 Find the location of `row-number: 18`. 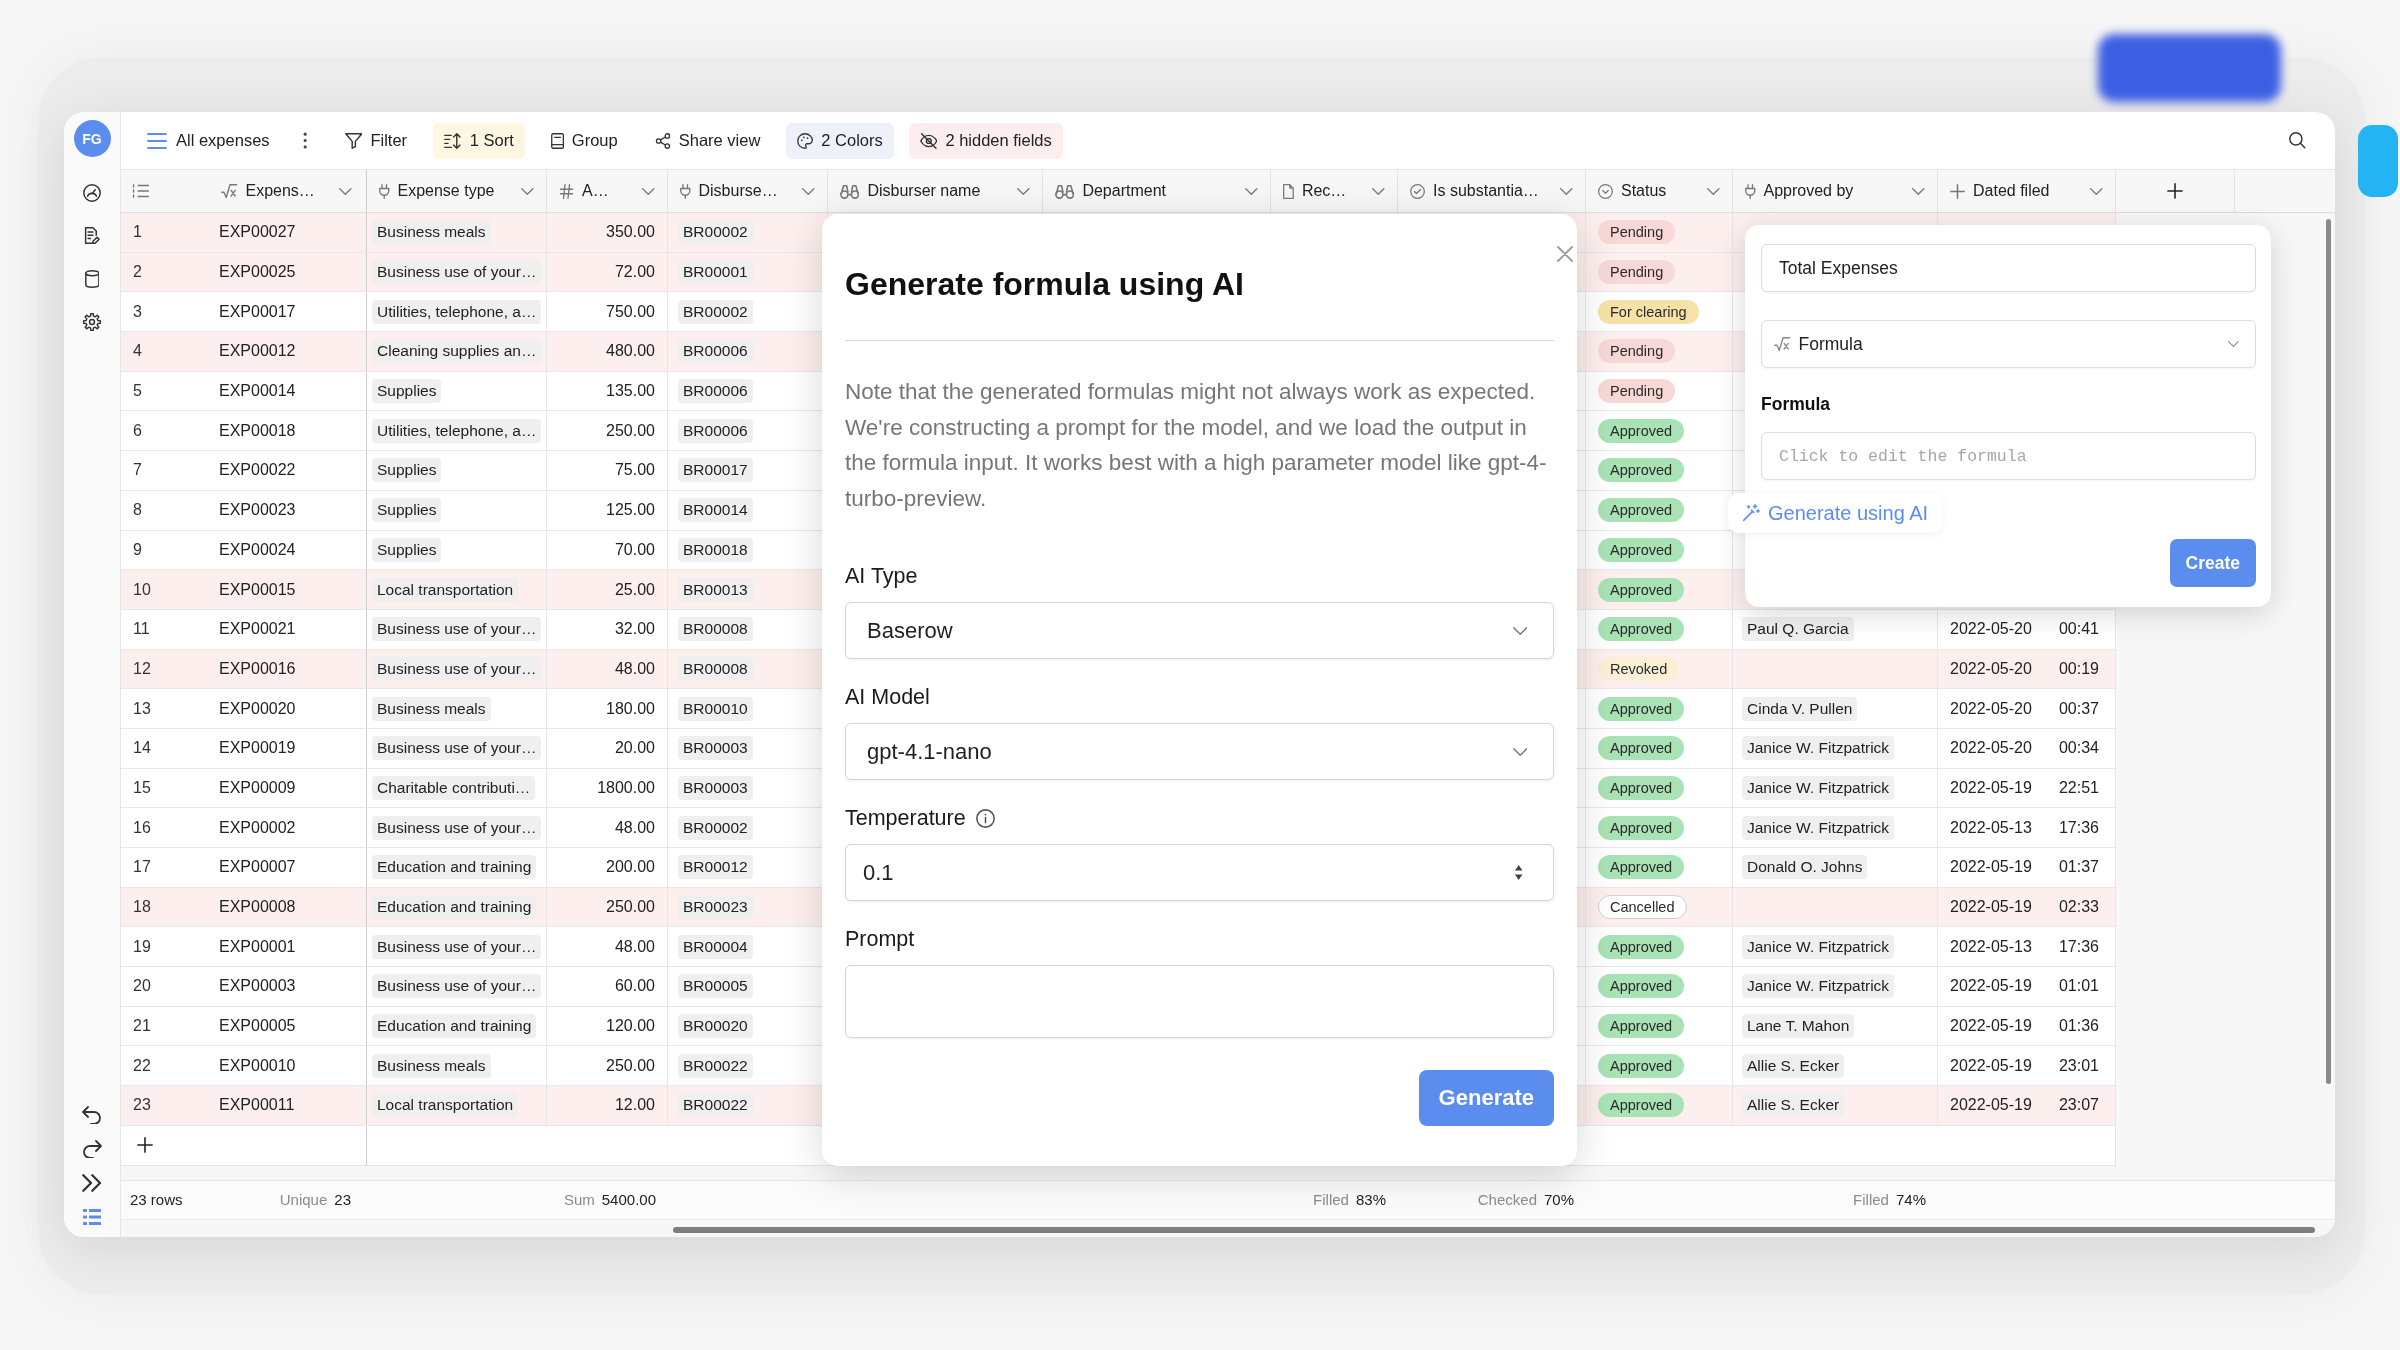

row-number: 18 is located at coordinates (142, 907).